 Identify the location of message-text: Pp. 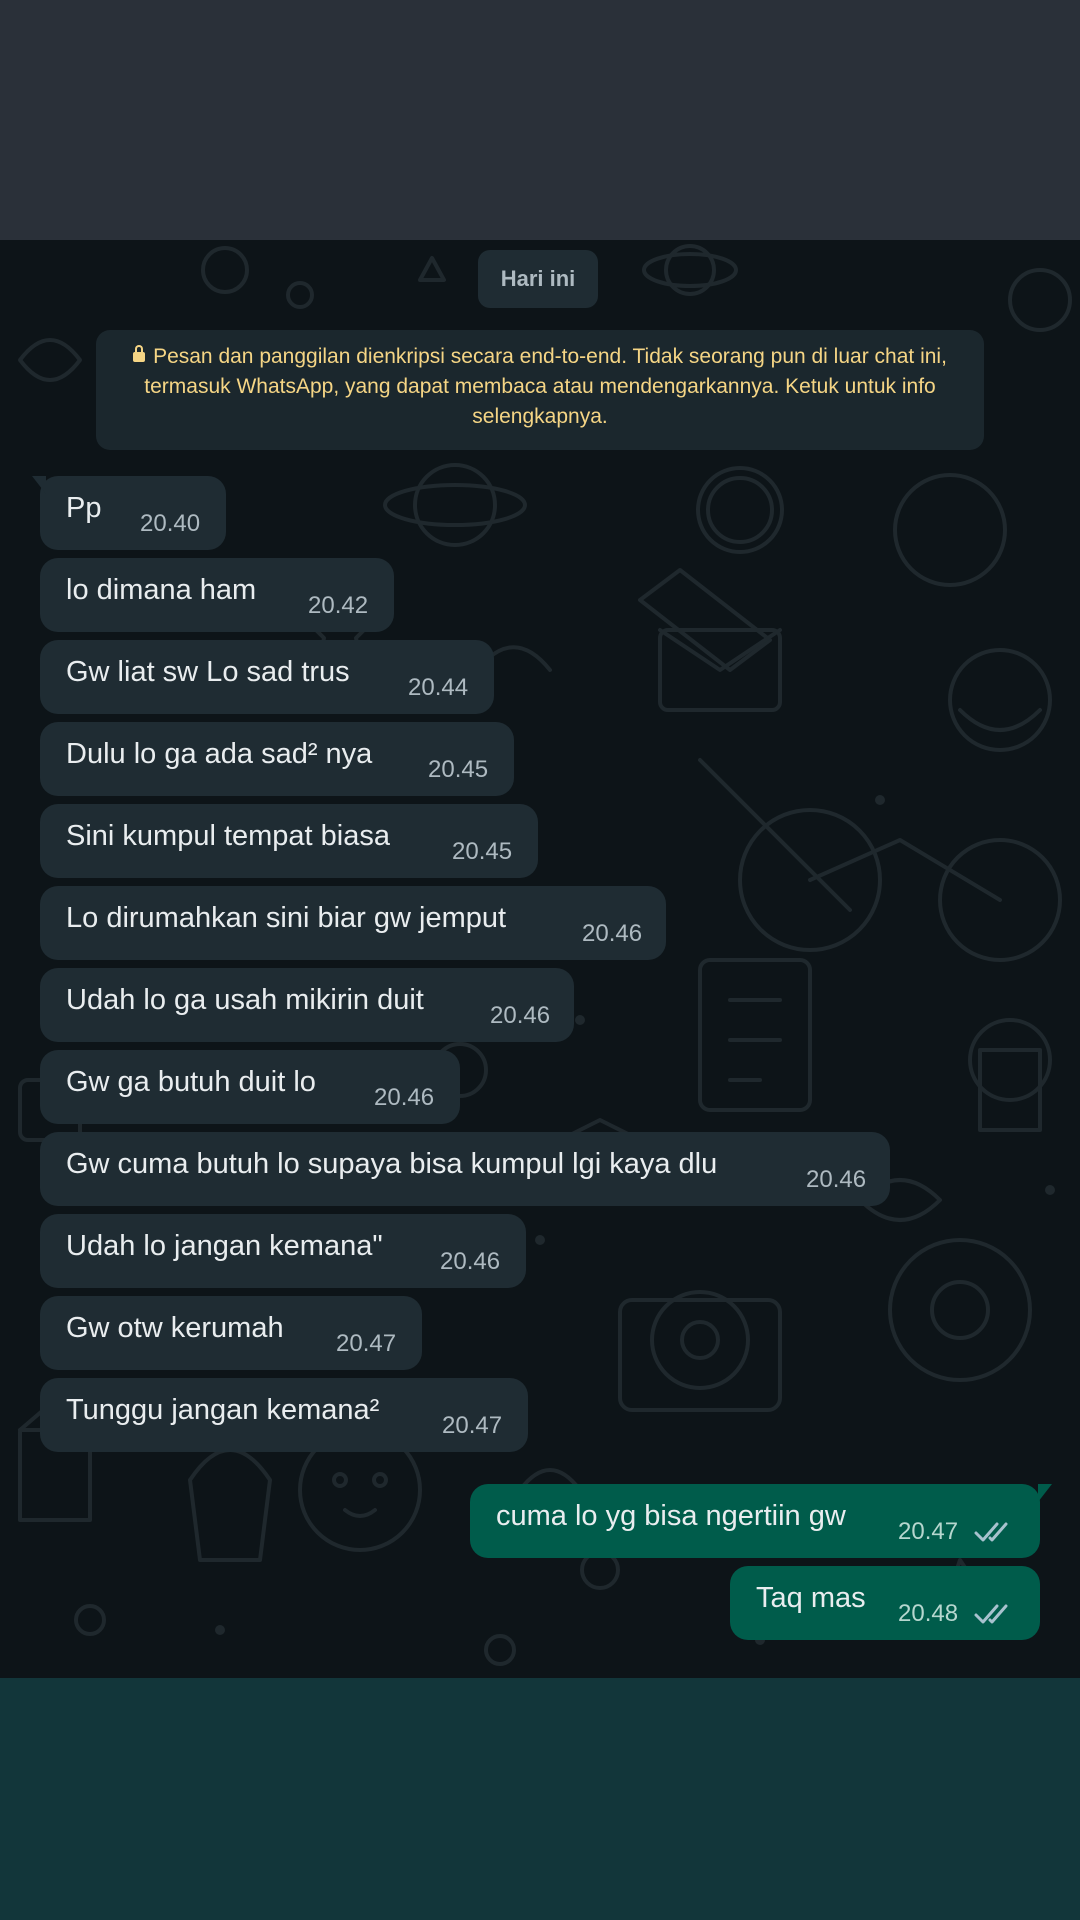
(84, 508).